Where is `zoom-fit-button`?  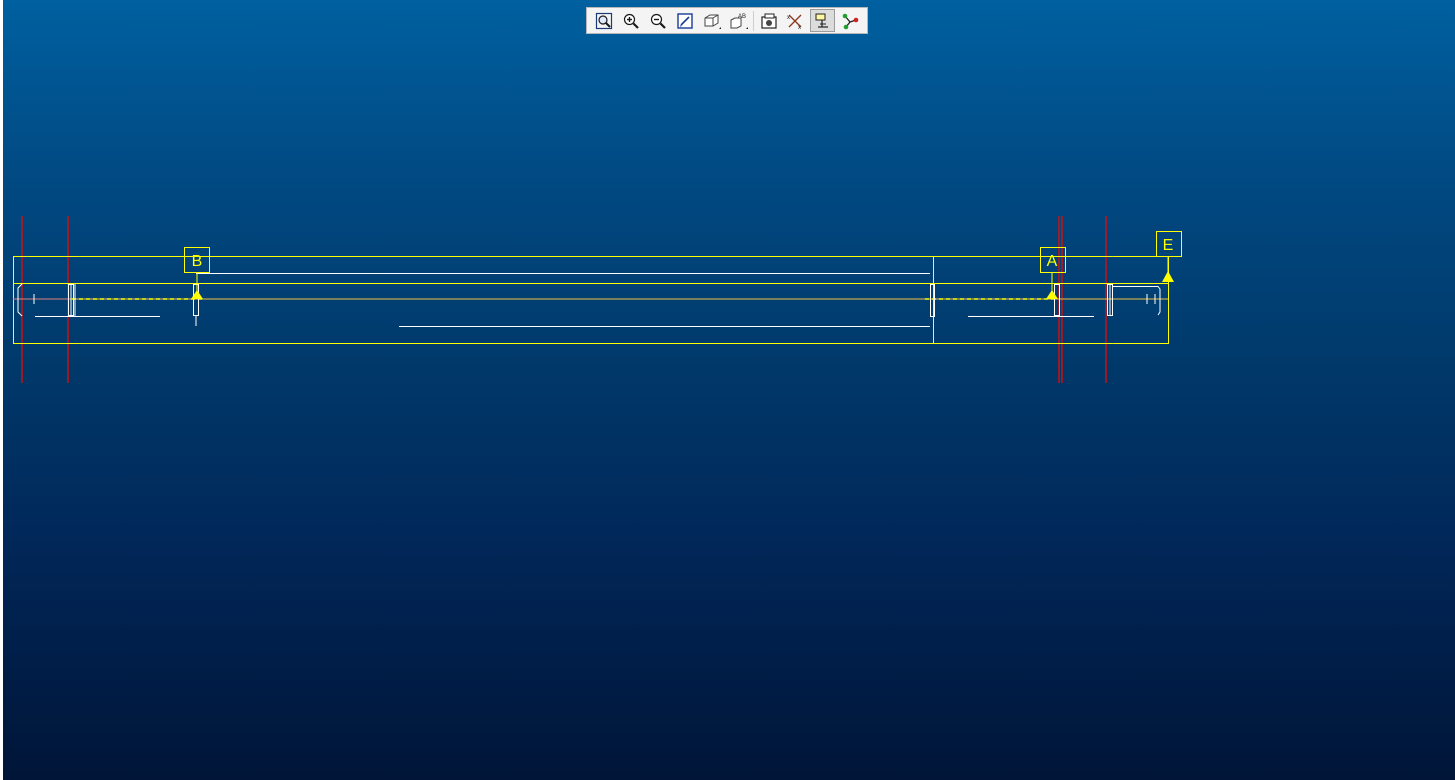
zoom-fit-button is located at coordinates (603, 20).